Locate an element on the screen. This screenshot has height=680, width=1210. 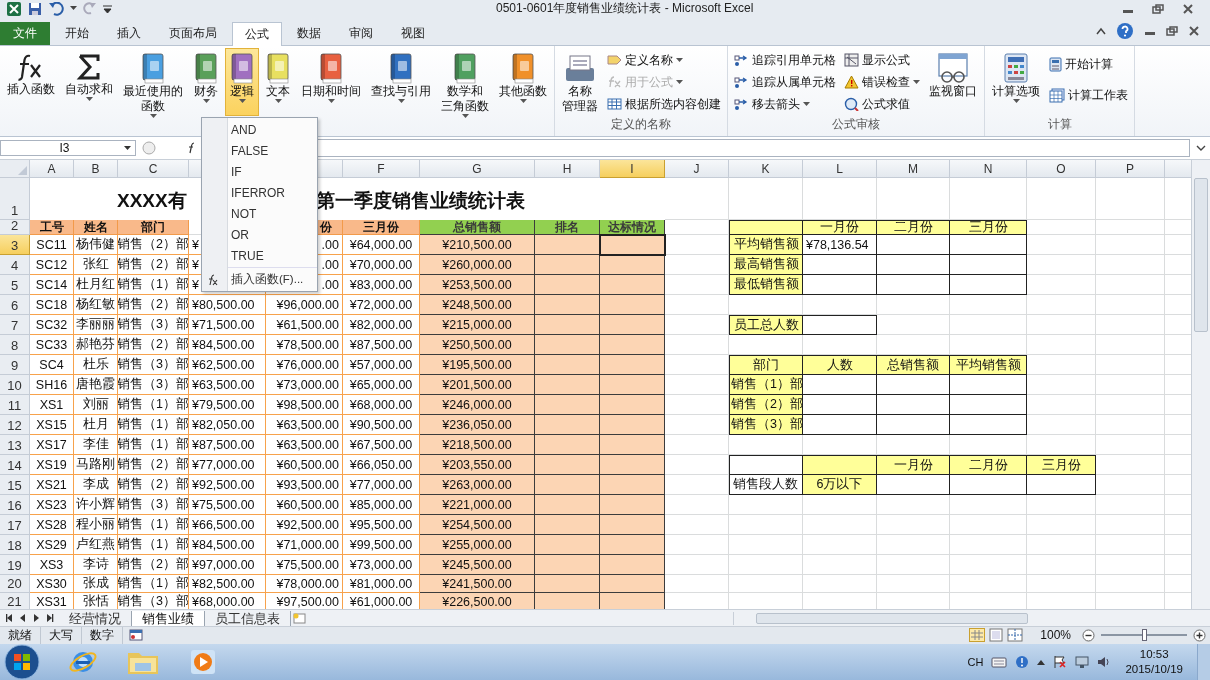
zoom-level: 100% is located at coordinates (1055, 635).